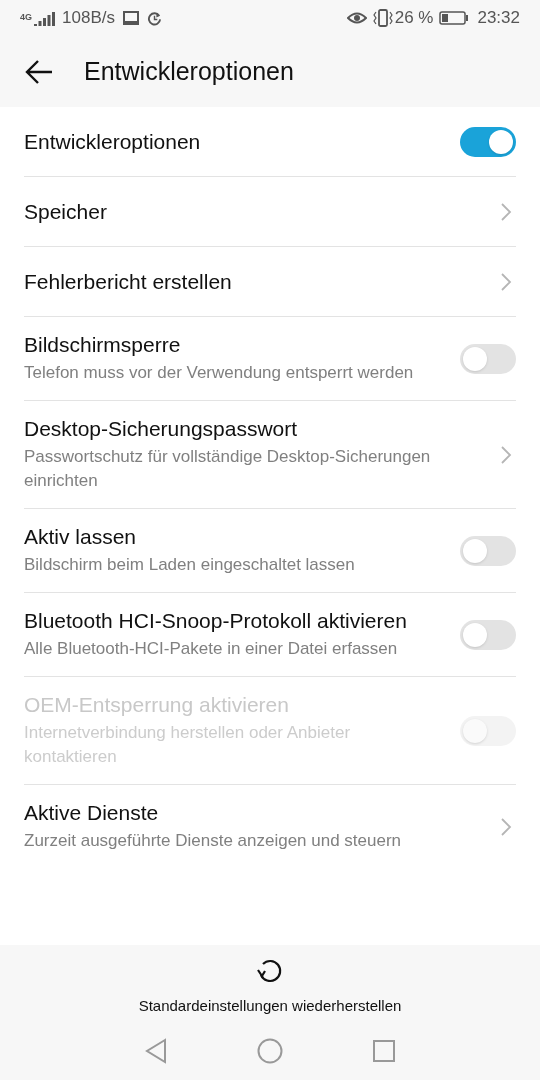  Describe the element at coordinates (128, 281) in the screenshot. I see `setting-title: Fehlerbericht erstellen` at that location.